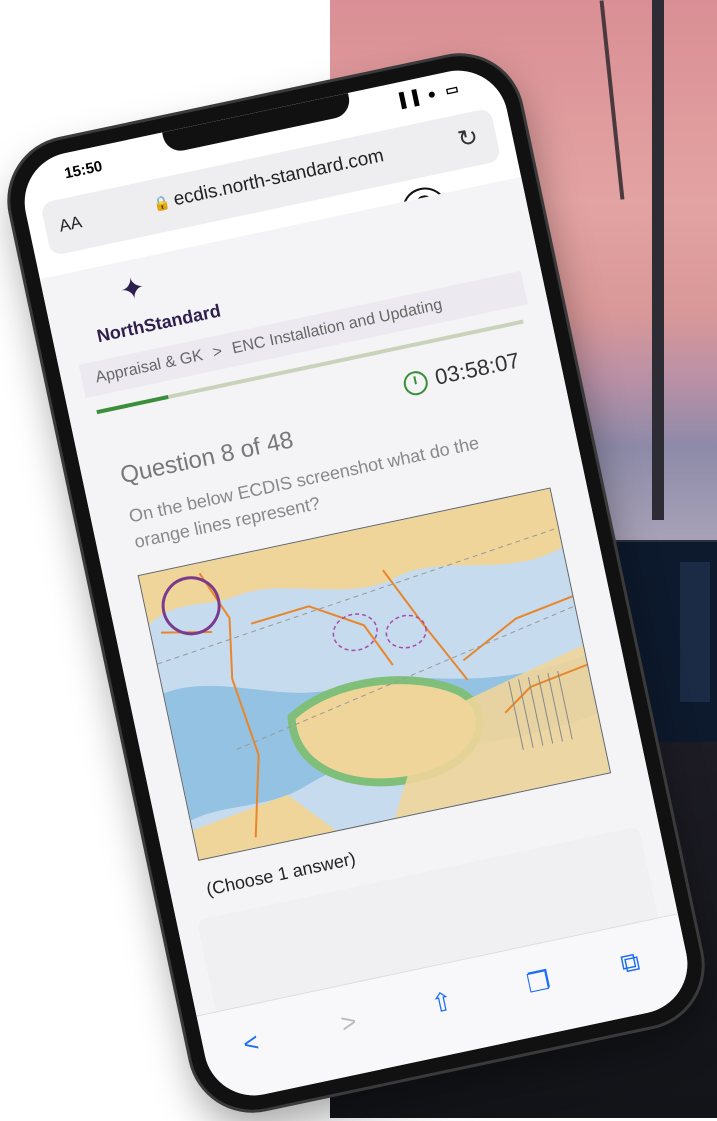  Describe the element at coordinates (250, 1043) in the screenshot. I see `back-icon: <` at that location.